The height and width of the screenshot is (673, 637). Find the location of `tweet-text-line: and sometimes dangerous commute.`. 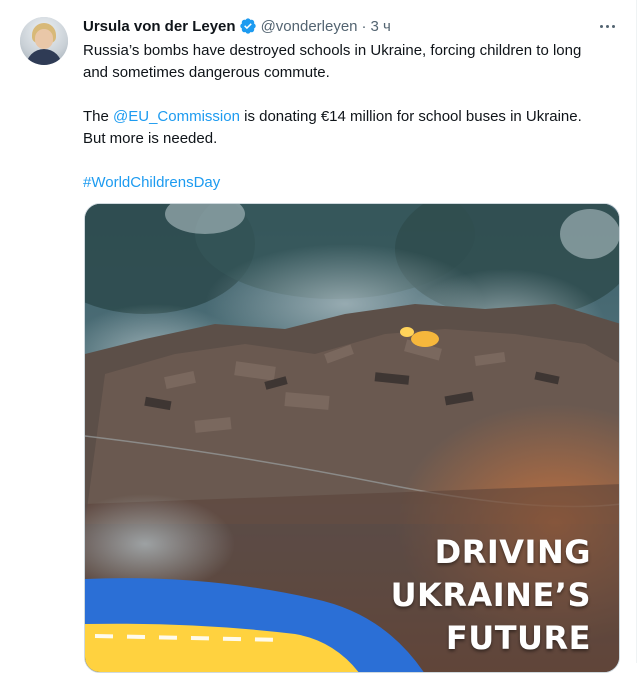

tweet-text-line: and sometimes dangerous commute. is located at coordinates (206, 72).